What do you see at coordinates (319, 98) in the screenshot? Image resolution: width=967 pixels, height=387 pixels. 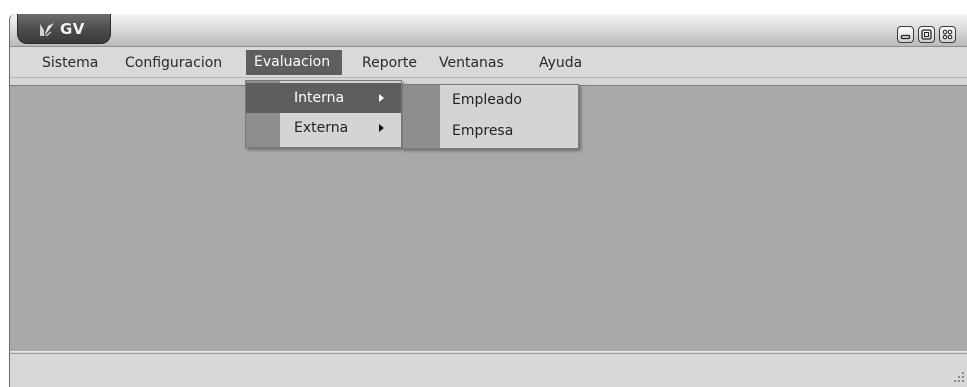 I see `menu-item-interna-label: Interna` at bounding box center [319, 98].